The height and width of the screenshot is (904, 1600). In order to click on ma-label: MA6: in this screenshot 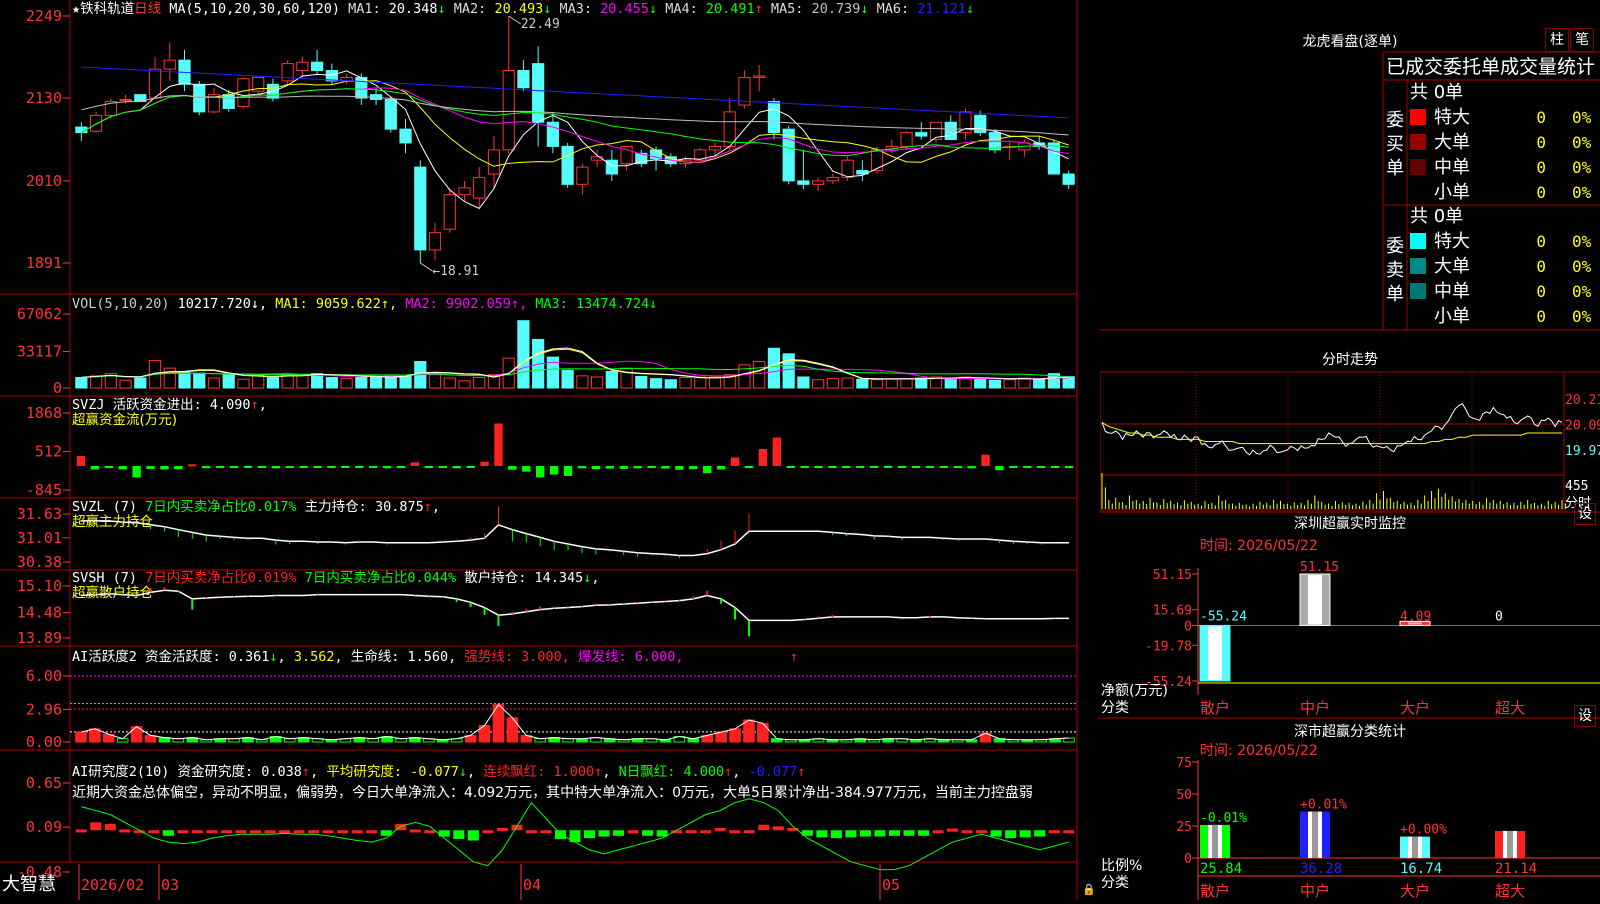, I will do `click(892, 9)`.